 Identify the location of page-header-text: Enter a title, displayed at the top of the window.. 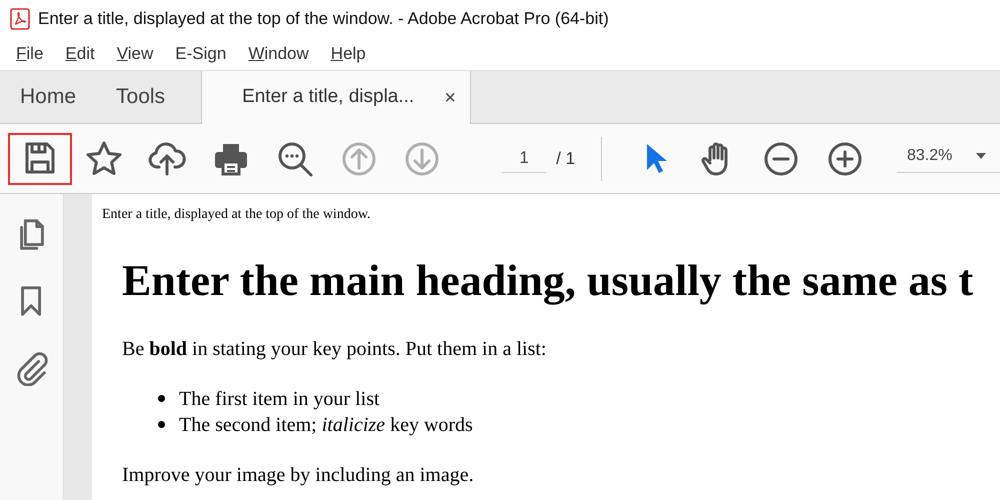
(237, 215).